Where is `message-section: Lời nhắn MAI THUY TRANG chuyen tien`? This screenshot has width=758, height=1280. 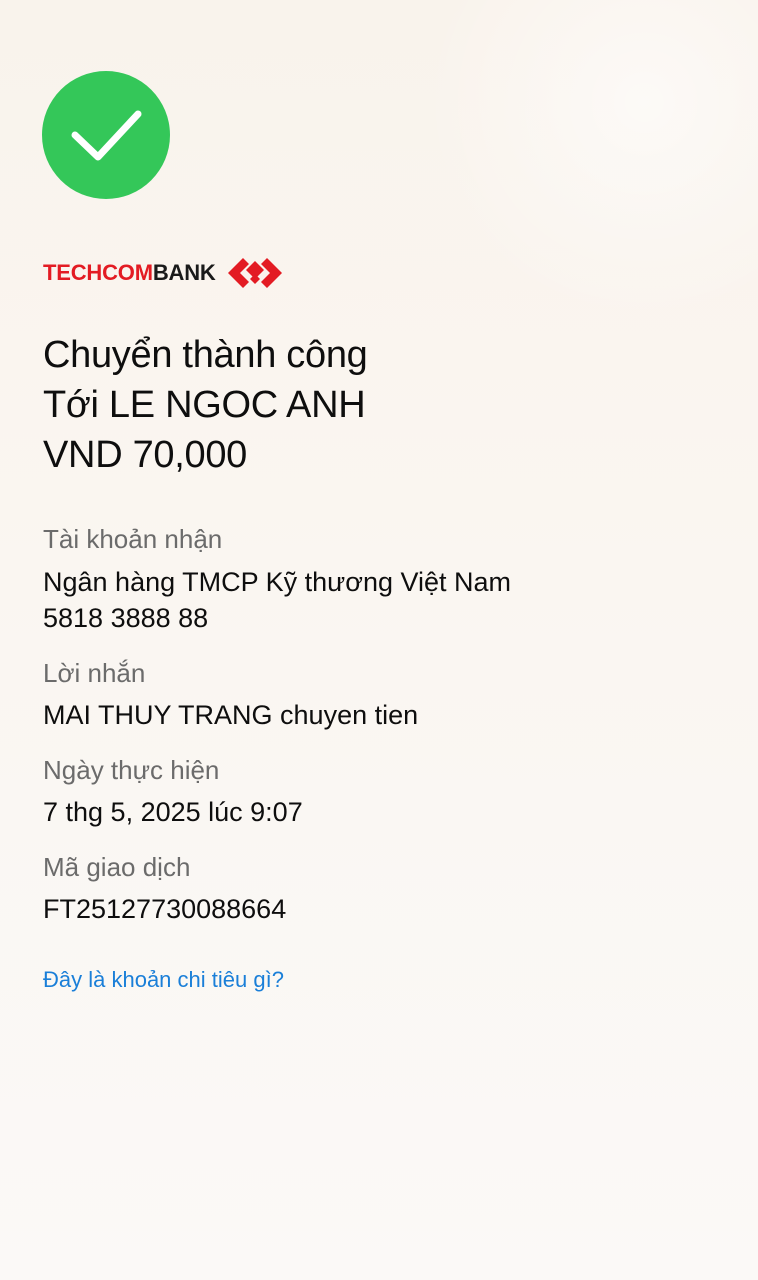
message-section: Lời nhắn MAI THUY TRANG chuyen tien is located at coordinates (383, 693).